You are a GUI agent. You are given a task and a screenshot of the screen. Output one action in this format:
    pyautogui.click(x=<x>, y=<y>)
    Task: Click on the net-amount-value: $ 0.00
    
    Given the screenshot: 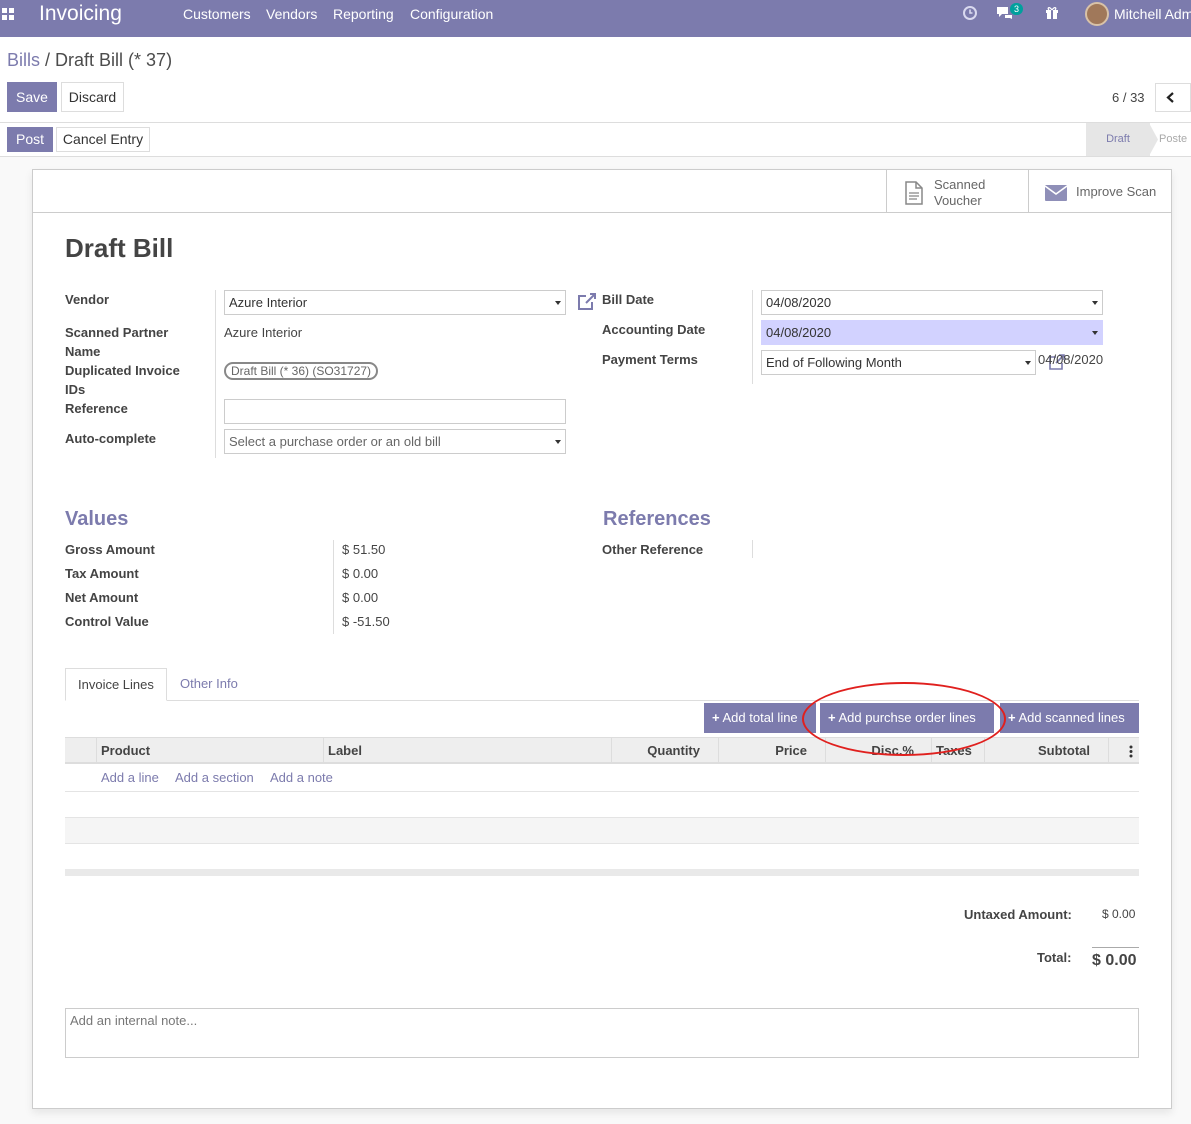 What is the action you would take?
    pyautogui.click(x=360, y=597)
    